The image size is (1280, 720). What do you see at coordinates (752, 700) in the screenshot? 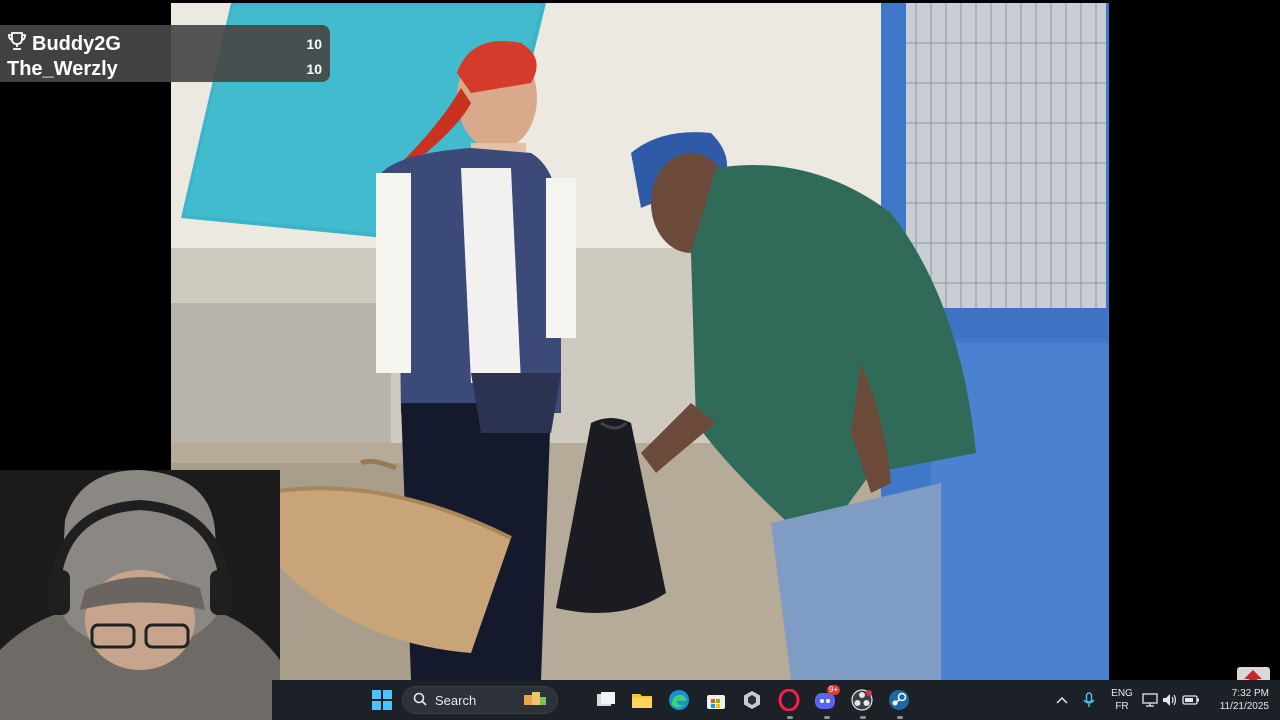
I see `app-cube-icon` at bounding box center [752, 700].